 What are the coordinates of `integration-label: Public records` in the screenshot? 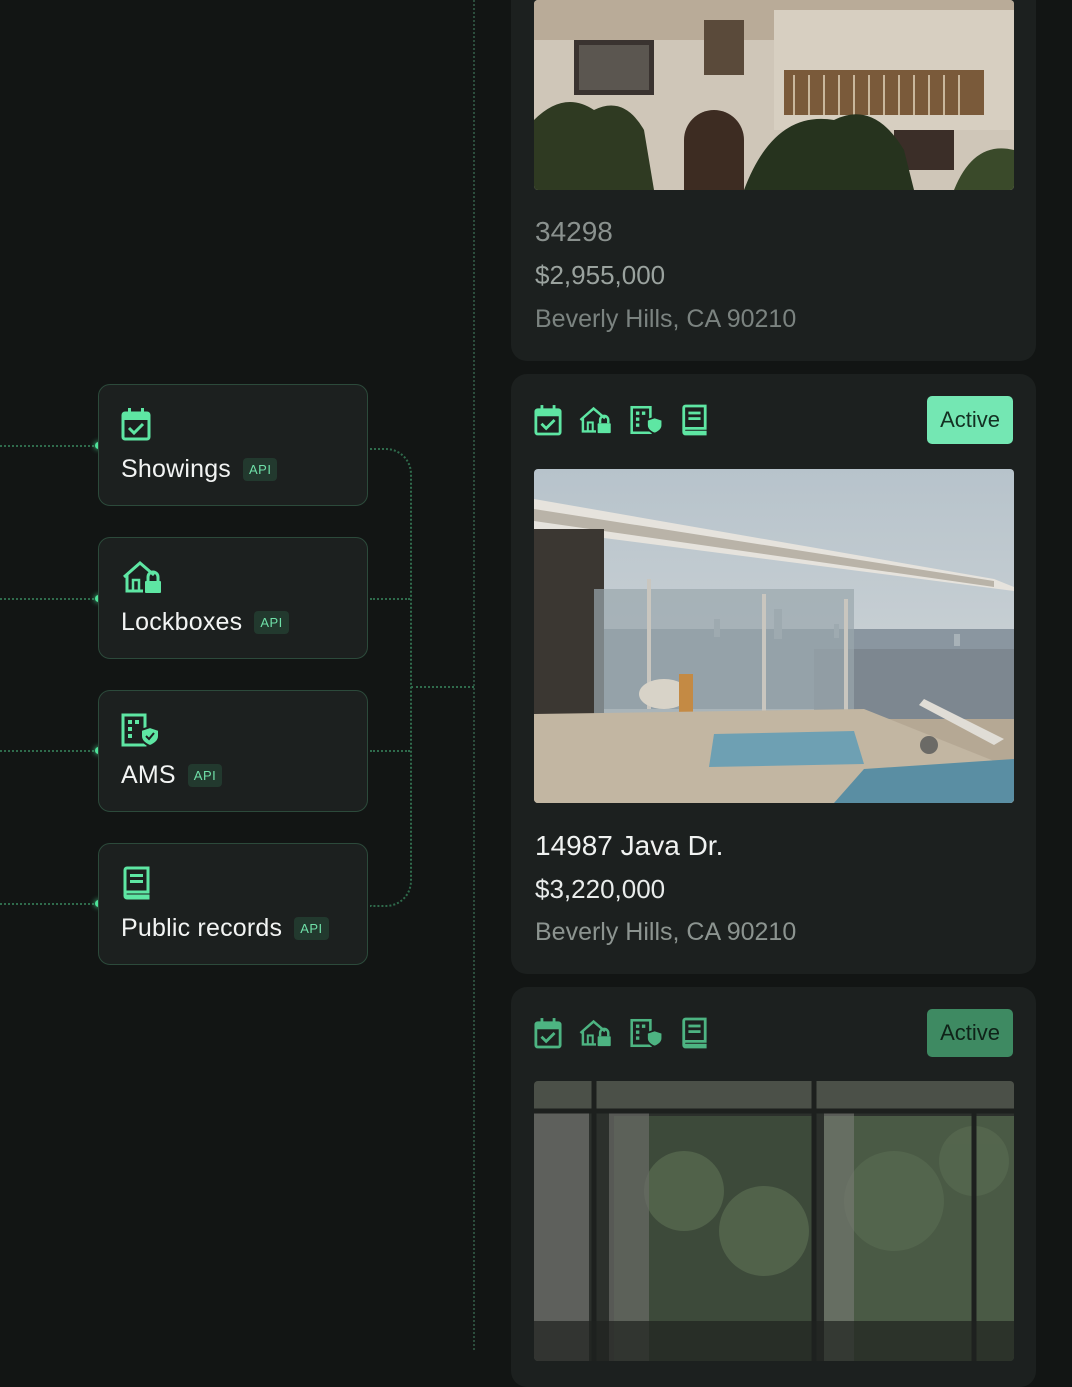 It's located at (202, 928).